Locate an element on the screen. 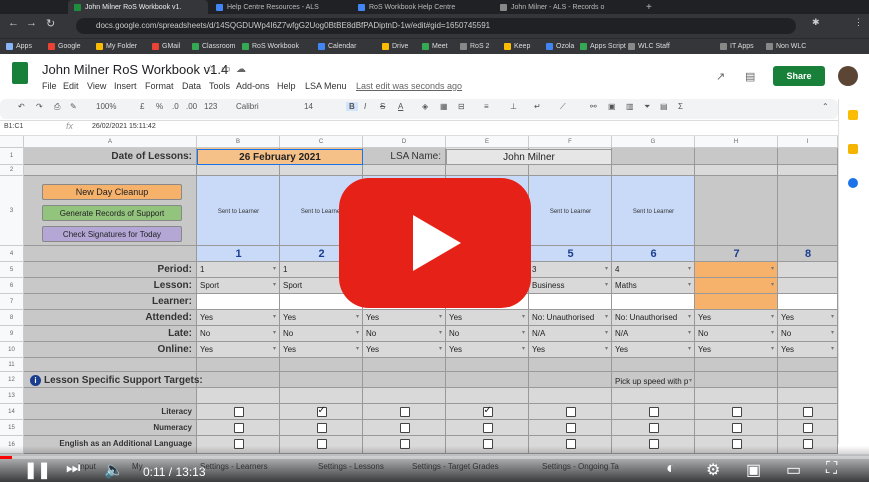 This screenshot has height=482, width=869. borders-icon: ▦ is located at coordinates (444, 106).